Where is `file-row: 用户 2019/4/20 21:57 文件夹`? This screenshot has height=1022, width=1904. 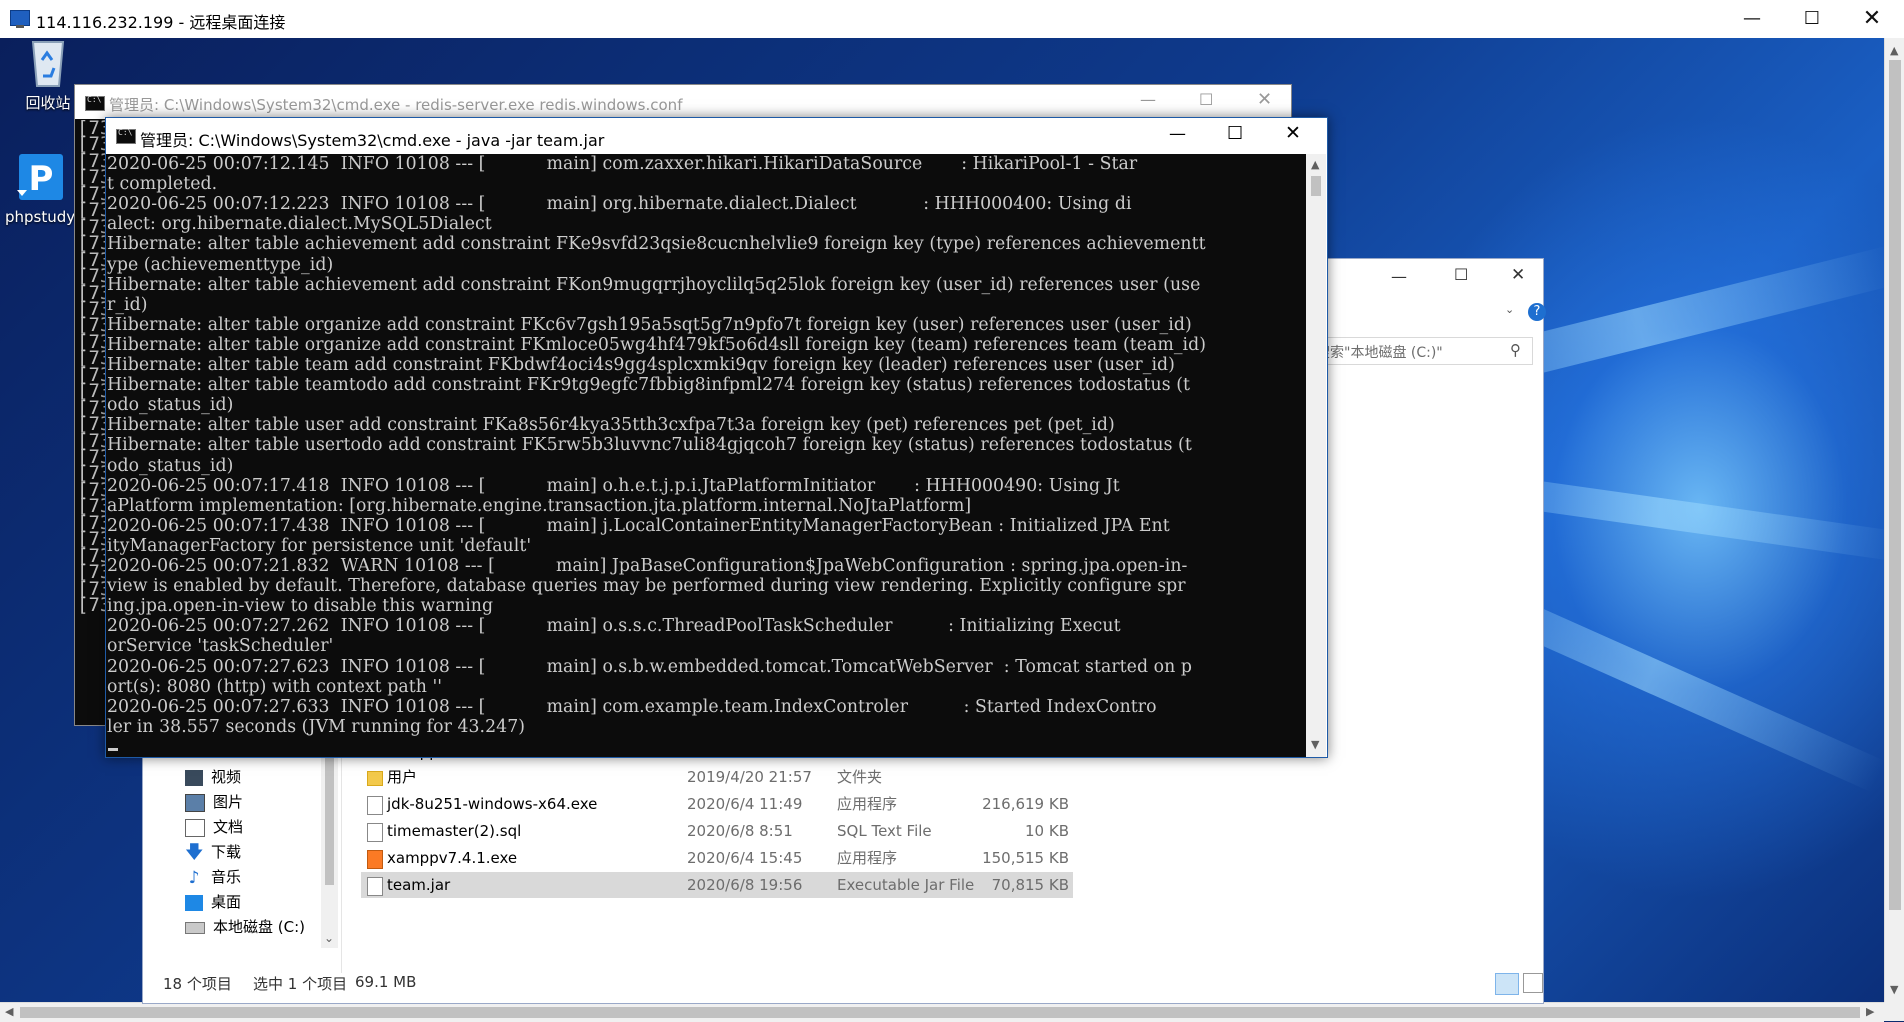 file-row: 用户 2019/4/20 21:57 文件夹 is located at coordinates (717, 777).